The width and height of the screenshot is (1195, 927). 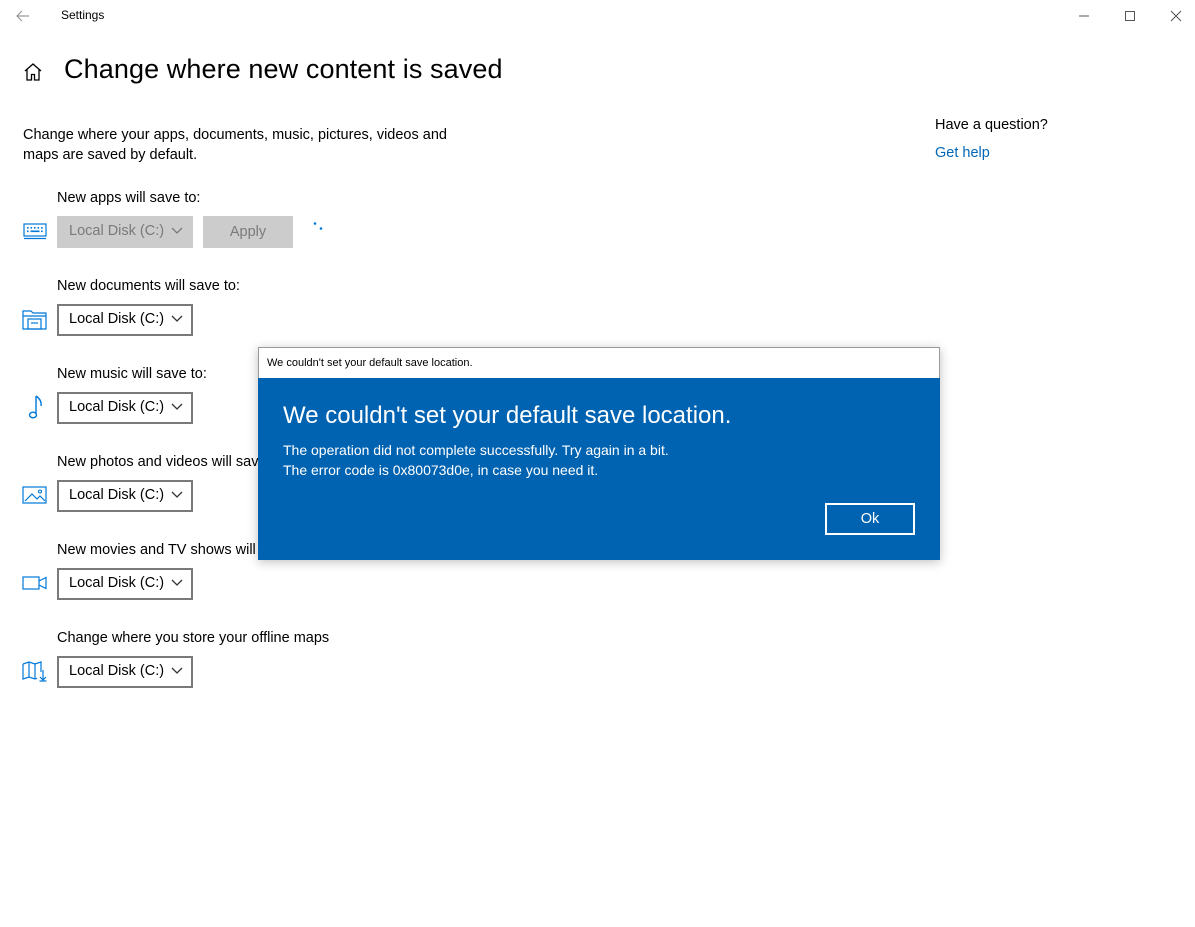 I want to click on picture-icon, so click(x=35, y=495).